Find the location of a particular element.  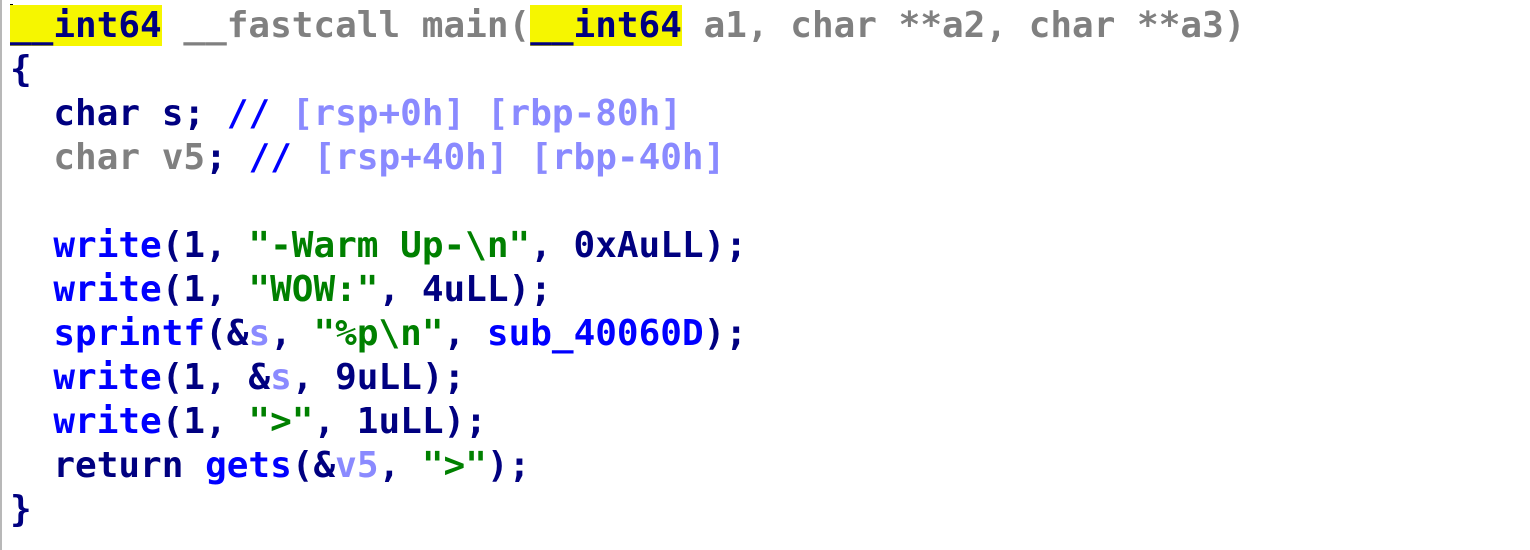

code-line: char v5; // [rsp+40h] [rbp-40h] is located at coordinates (367, 158).